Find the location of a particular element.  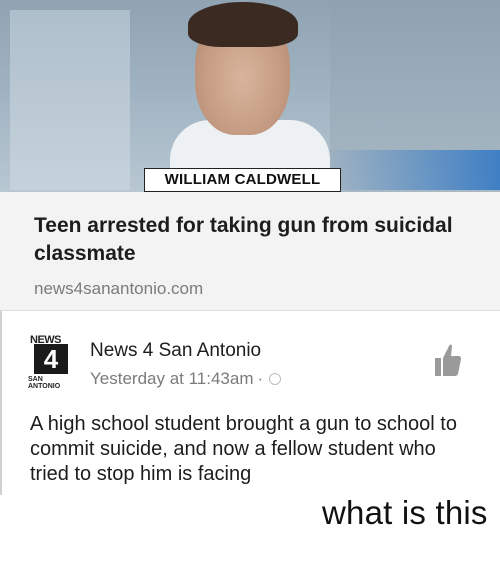

person-hair is located at coordinates (243, 24).